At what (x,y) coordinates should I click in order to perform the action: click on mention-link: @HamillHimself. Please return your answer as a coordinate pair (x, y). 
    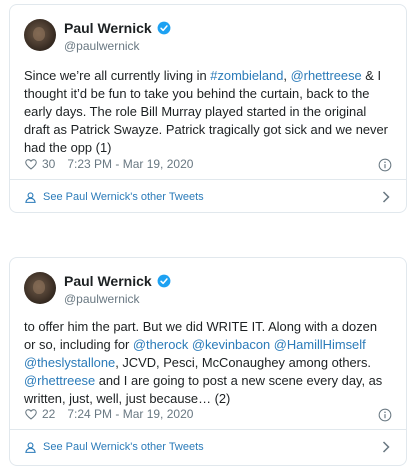
    Looking at the image, I should click on (320, 344).